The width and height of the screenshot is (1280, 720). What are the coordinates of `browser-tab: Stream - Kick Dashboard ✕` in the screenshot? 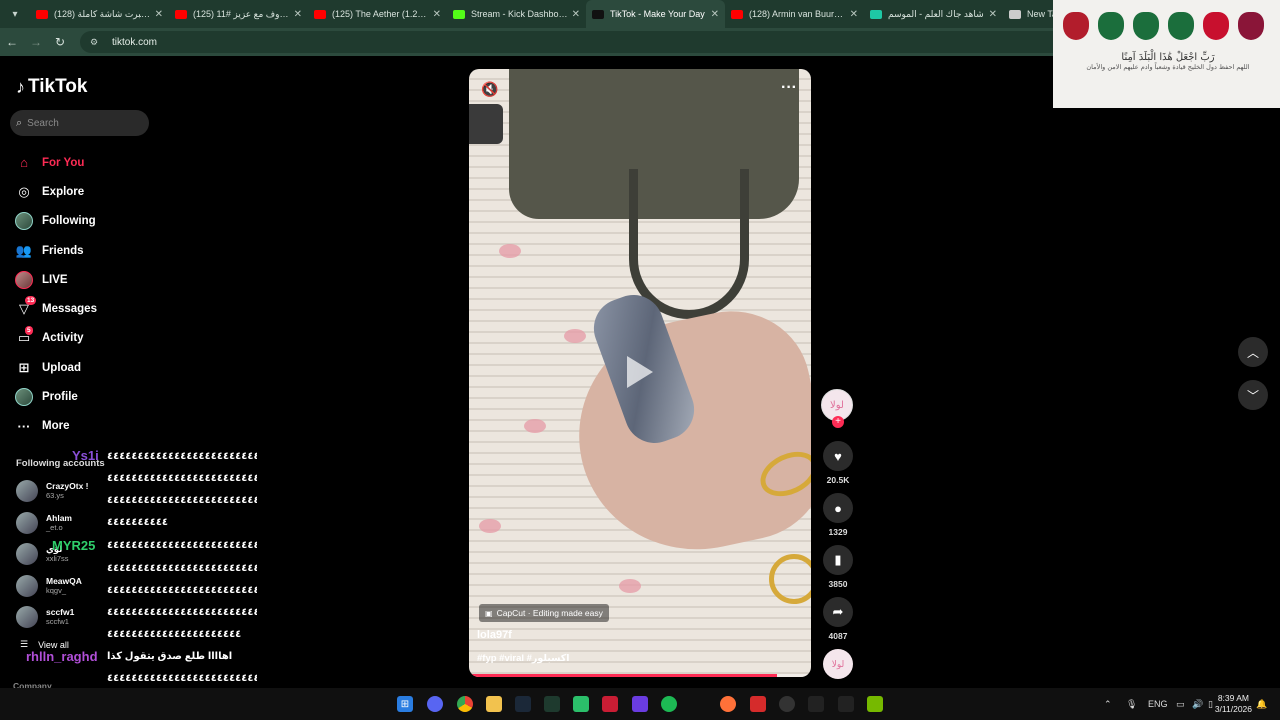 It's located at (516, 14).